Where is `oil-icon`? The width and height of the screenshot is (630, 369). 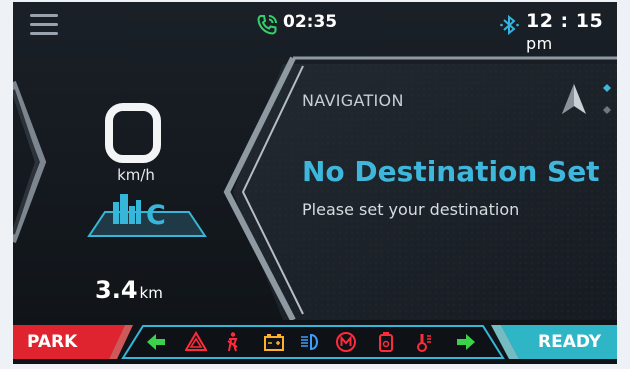
oil-icon is located at coordinates (386, 342).